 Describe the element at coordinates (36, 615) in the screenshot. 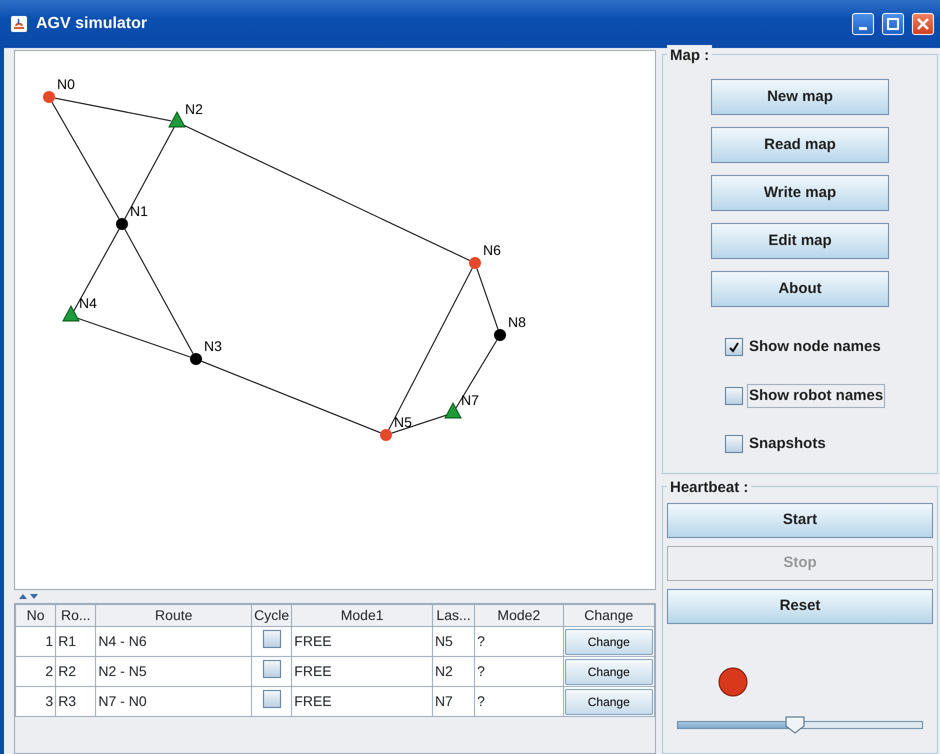

I see `column-header: No` at that location.